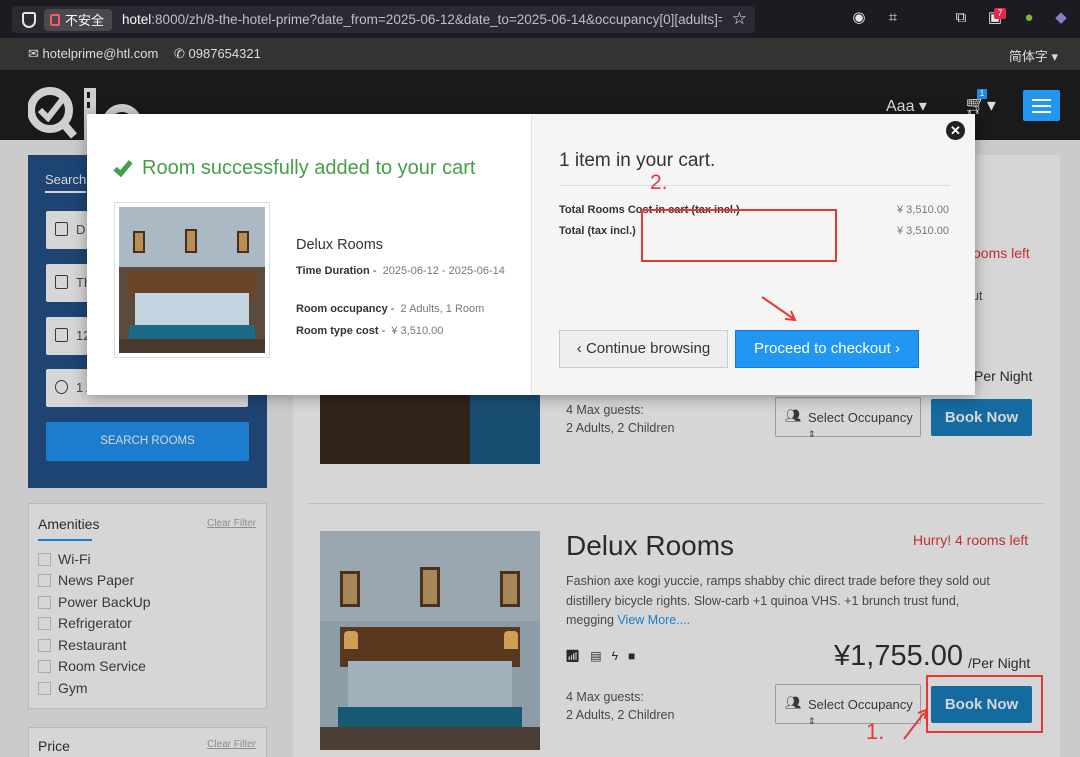  I want to click on crop-icon: ⌗, so click(893, 18).